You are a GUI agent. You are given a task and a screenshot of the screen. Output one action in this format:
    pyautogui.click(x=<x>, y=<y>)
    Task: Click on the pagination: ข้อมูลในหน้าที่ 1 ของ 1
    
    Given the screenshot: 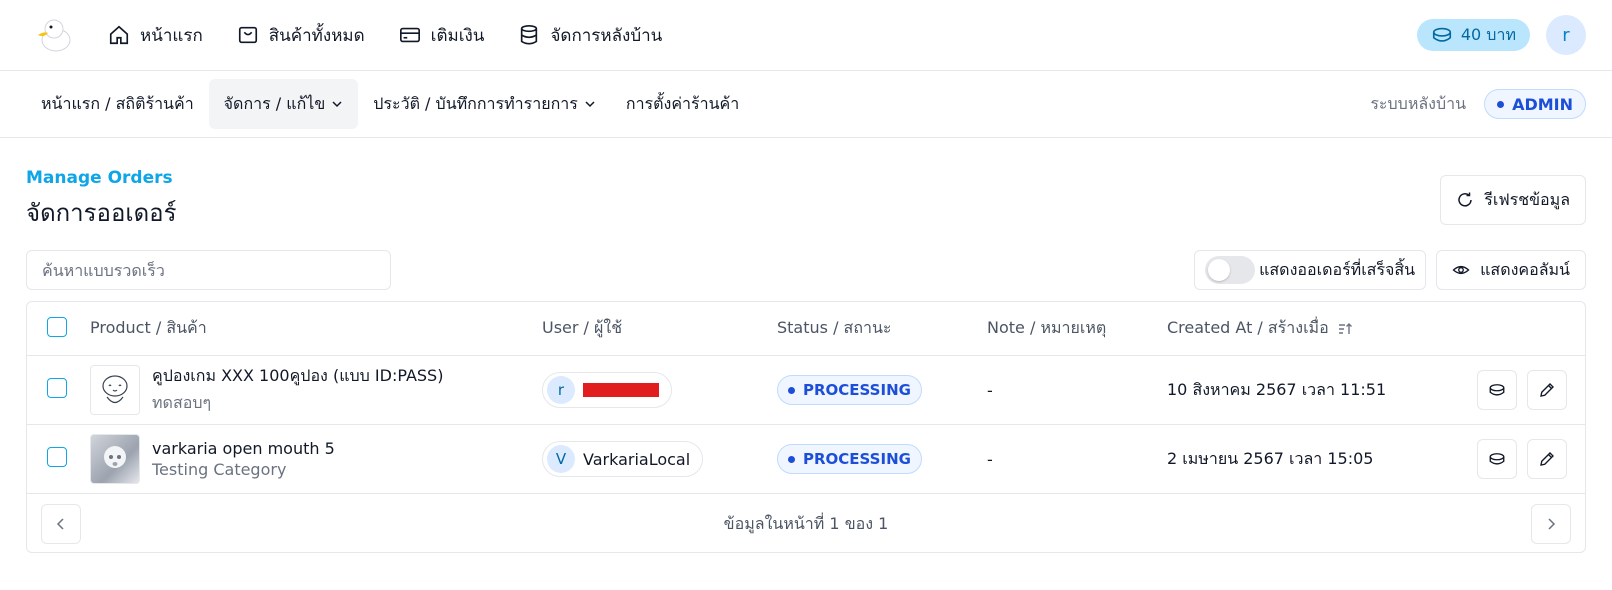 What is the action you would take?
    pyautogui.click(x=806, y=524)
    